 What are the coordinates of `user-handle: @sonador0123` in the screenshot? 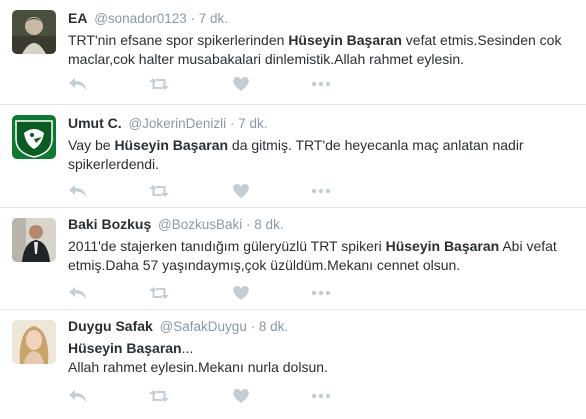 It's located at (140, 18).